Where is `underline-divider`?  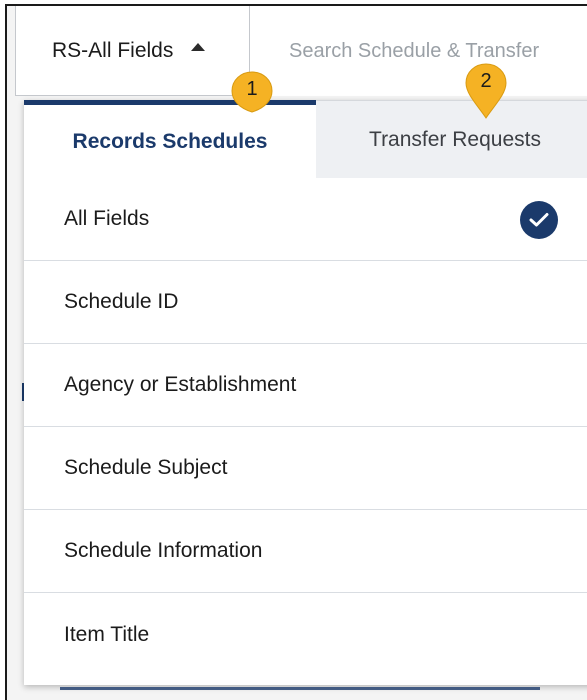 underline-divider is located at coordinates (300, 688).